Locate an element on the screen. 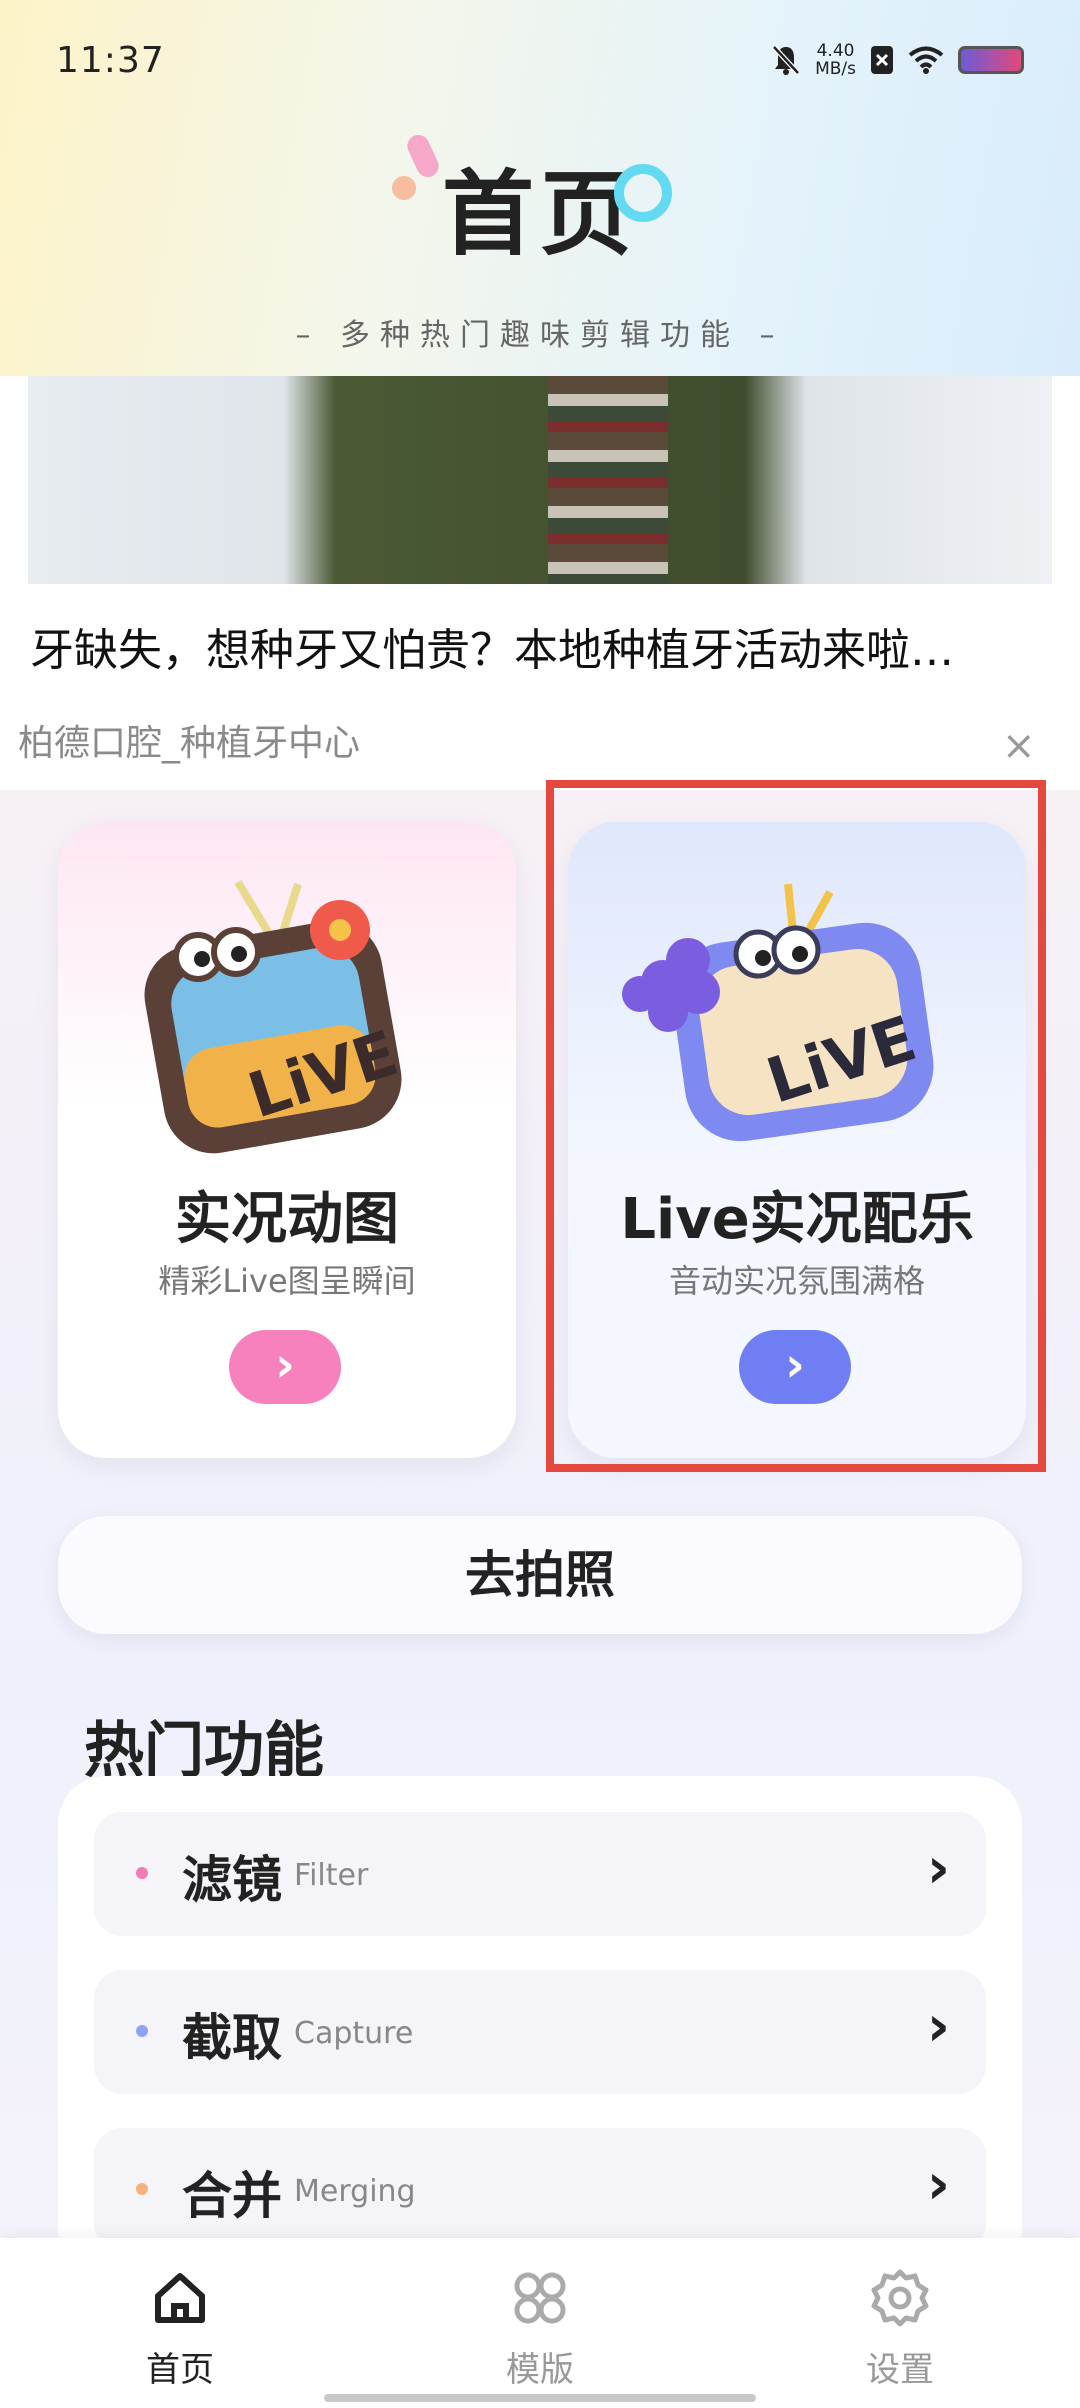 Image resolution: width=1080 pixels, height=2408 pixels. live-photo-title: 实况动图 is located at coordinates (287, 1219).